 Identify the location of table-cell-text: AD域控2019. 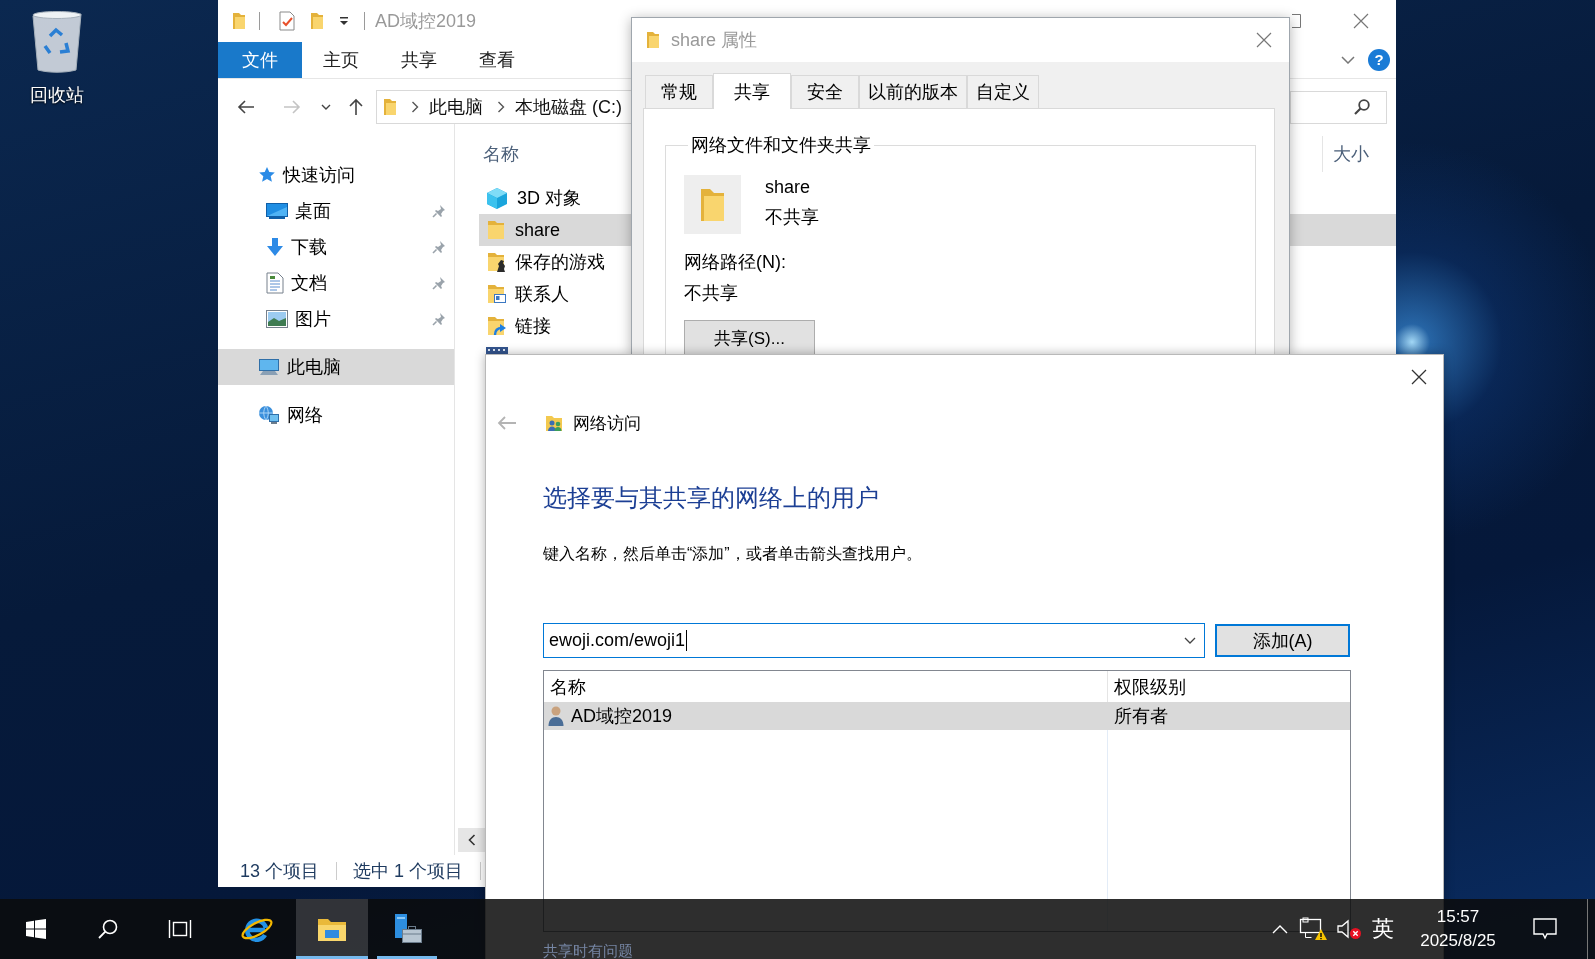
(622, 716).